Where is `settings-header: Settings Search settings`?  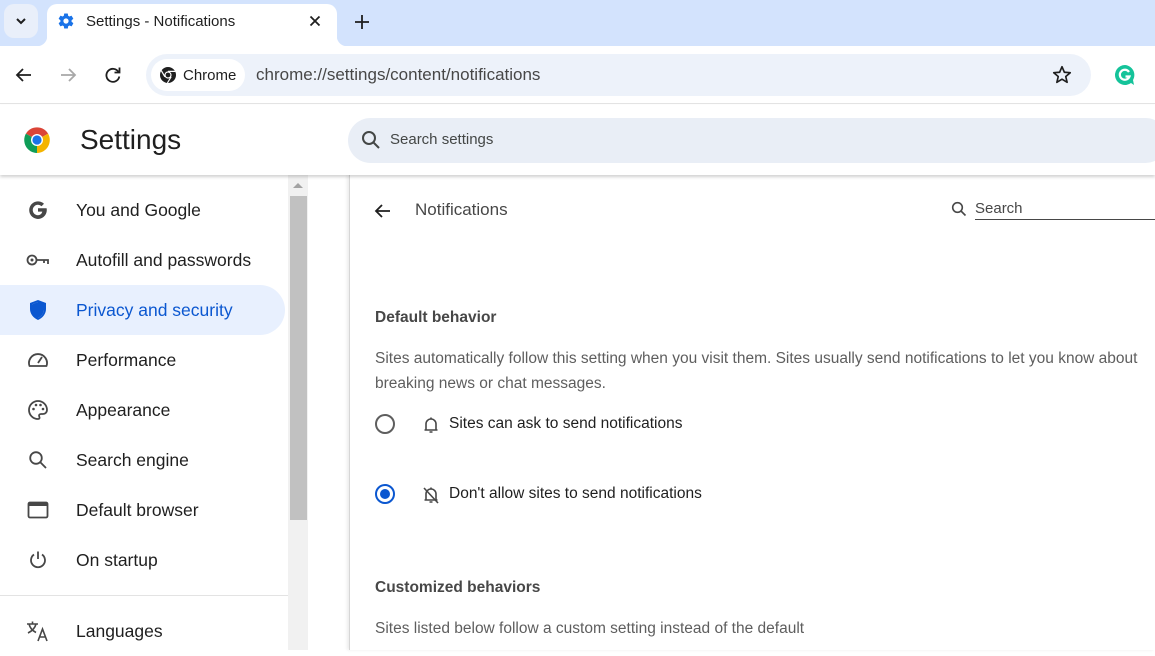
settings-header: Settings Search settings is located at coordinates (577, 140).